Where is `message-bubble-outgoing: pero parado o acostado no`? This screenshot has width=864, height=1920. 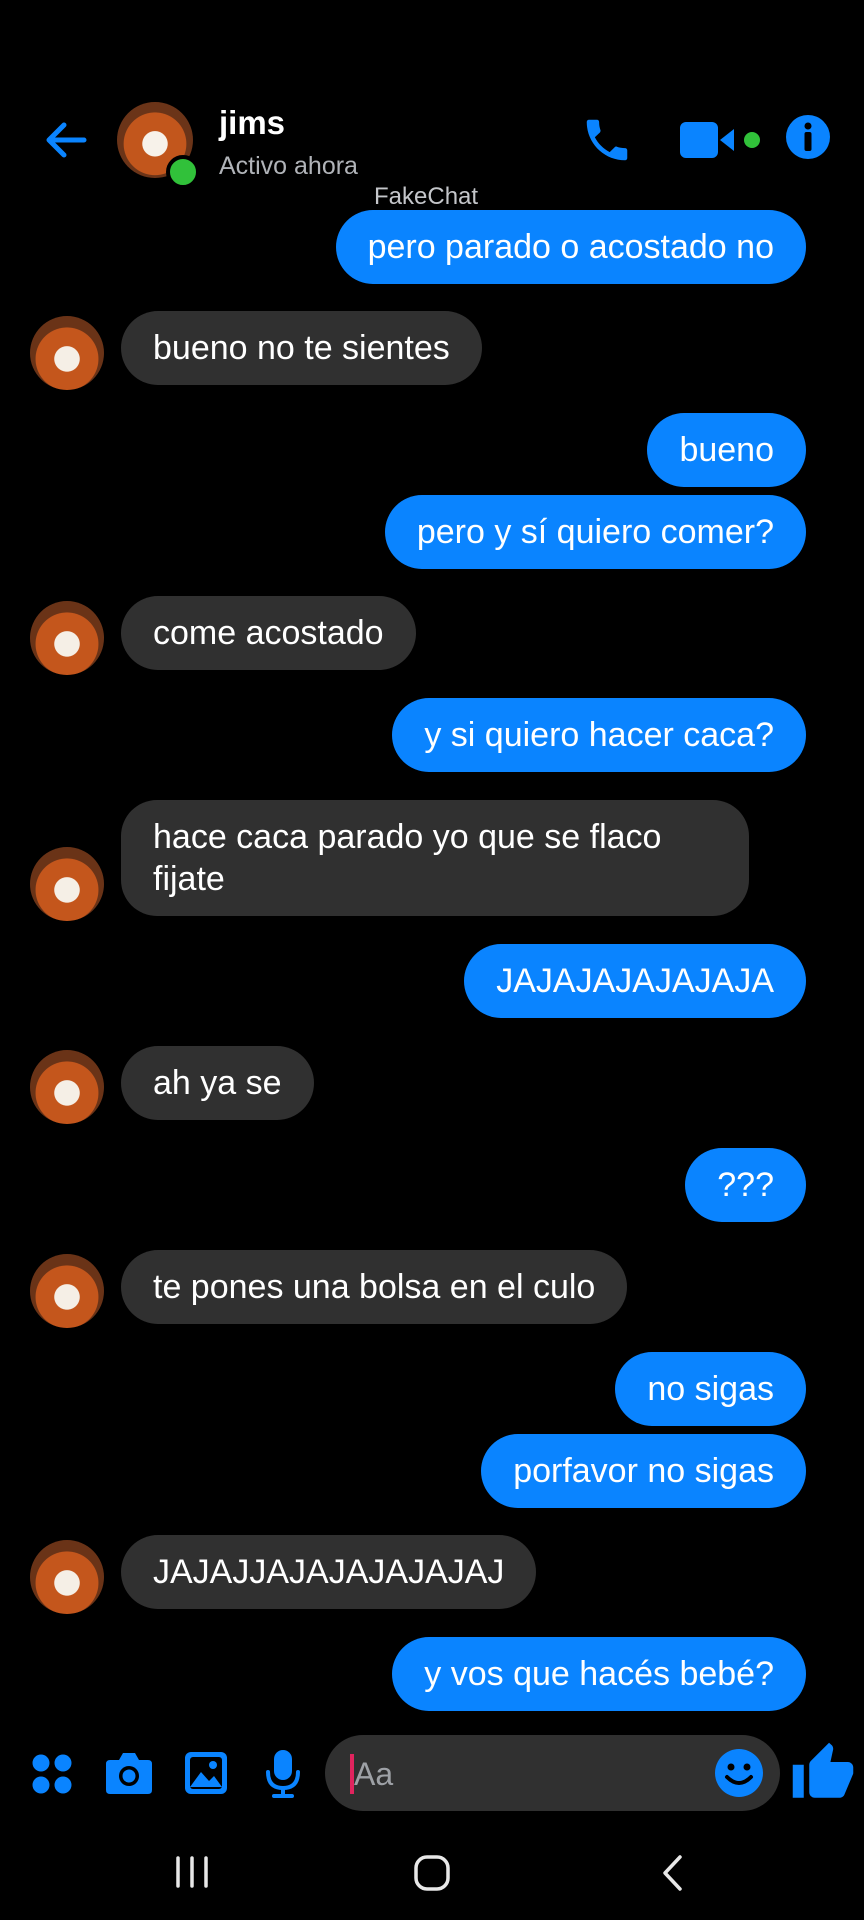 message-bubble-outgoing: pero parado o acostado no is located at coordinates (570, 247).